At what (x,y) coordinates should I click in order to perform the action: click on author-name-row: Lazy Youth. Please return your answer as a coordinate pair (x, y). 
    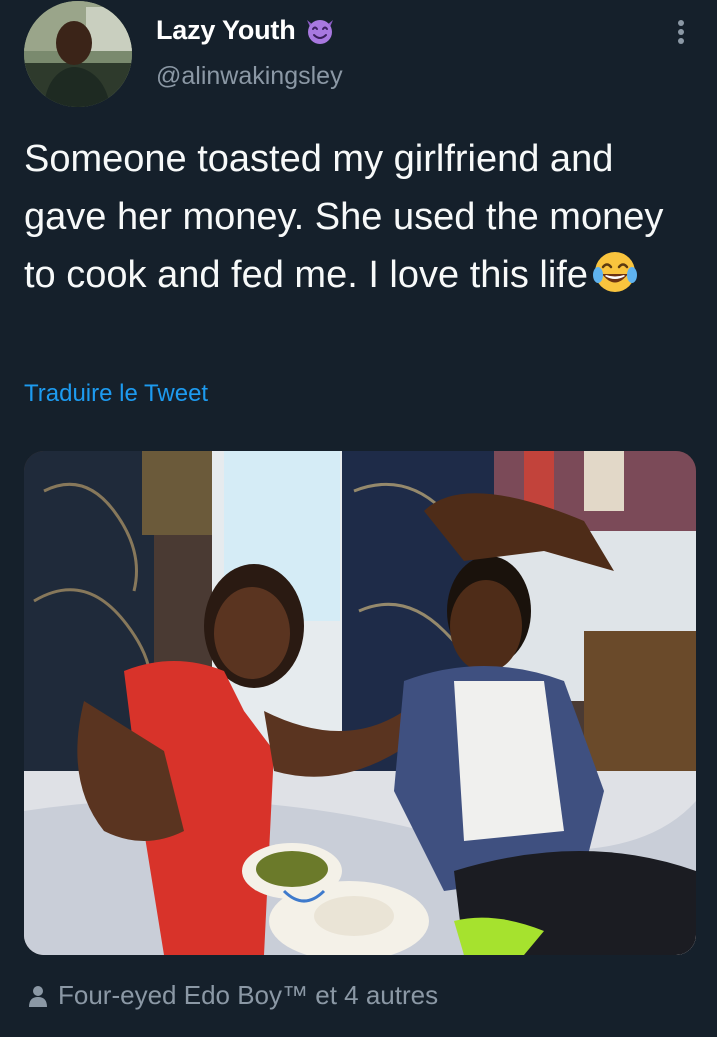
    Looking at the image, I should click on (246, 30).